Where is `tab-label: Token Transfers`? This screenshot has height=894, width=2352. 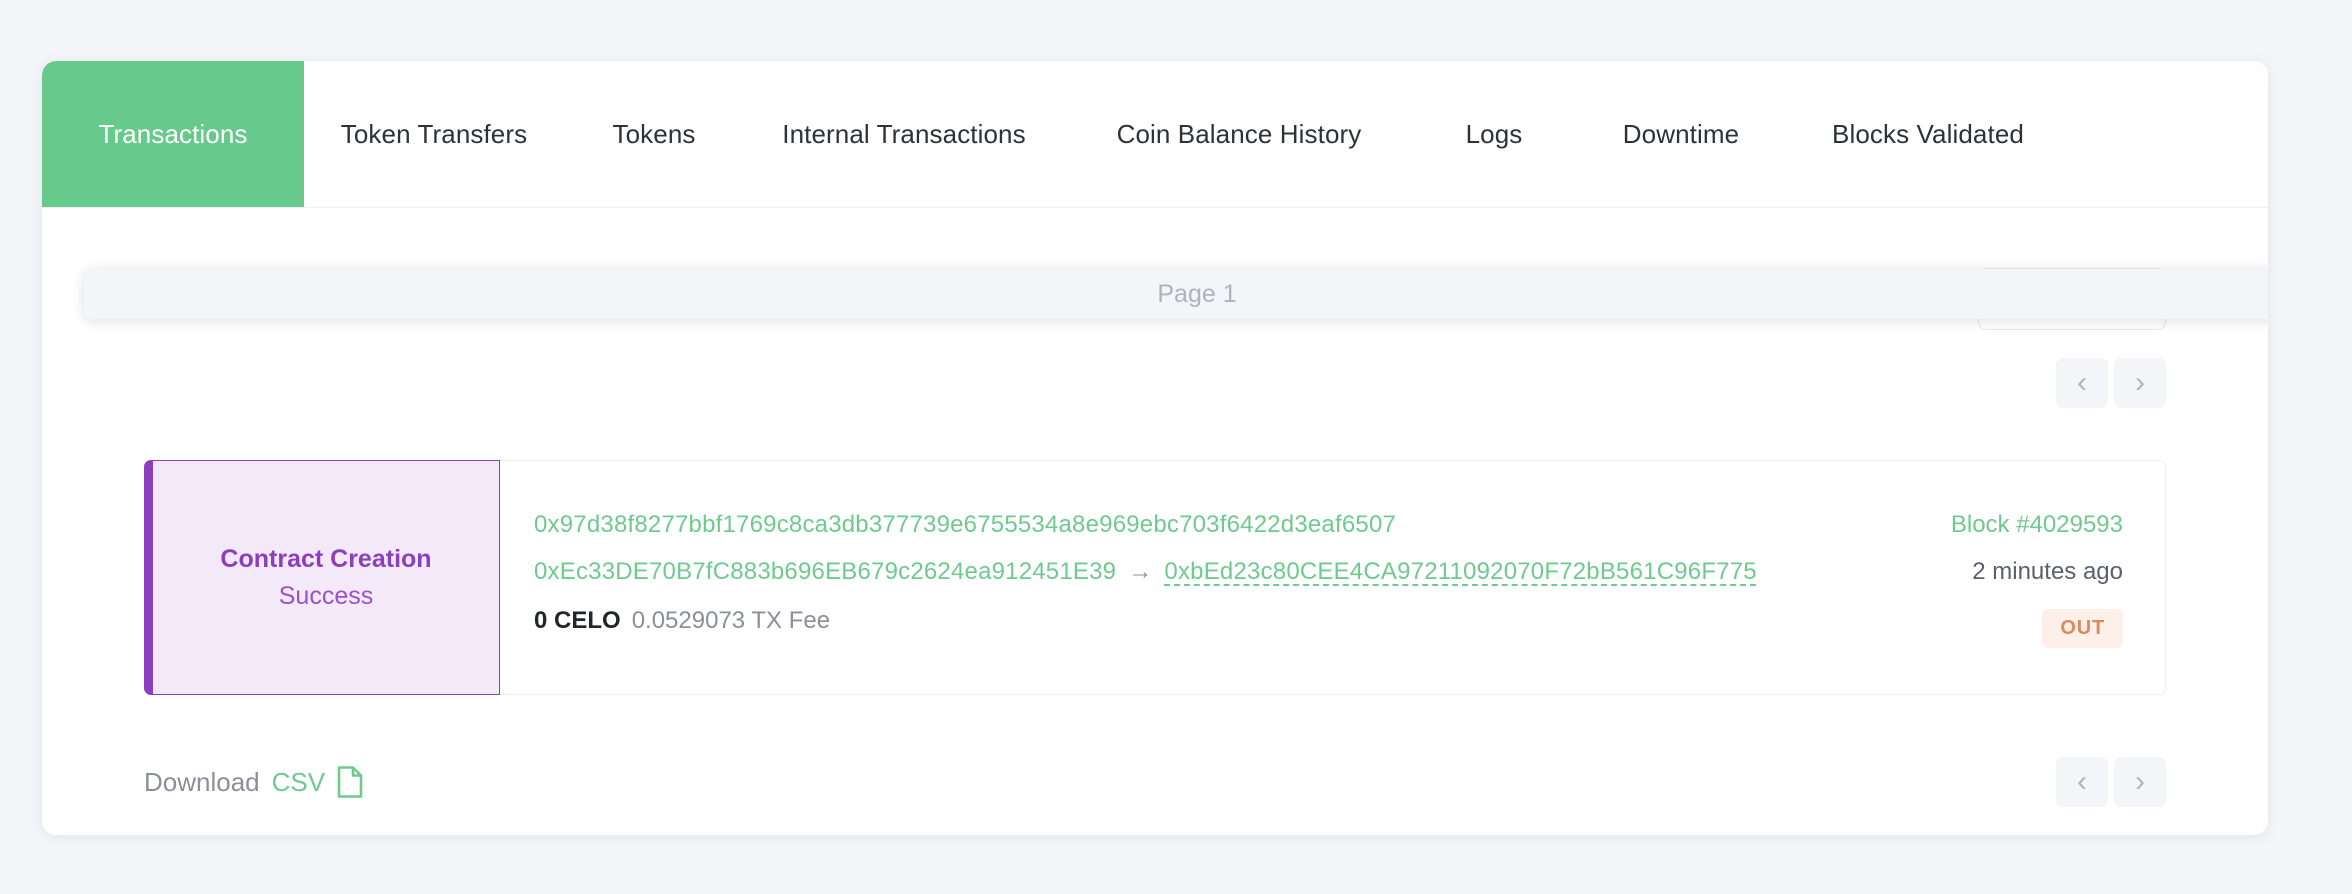 tab-label: Token Transfers is located at coordinates (434, 133).